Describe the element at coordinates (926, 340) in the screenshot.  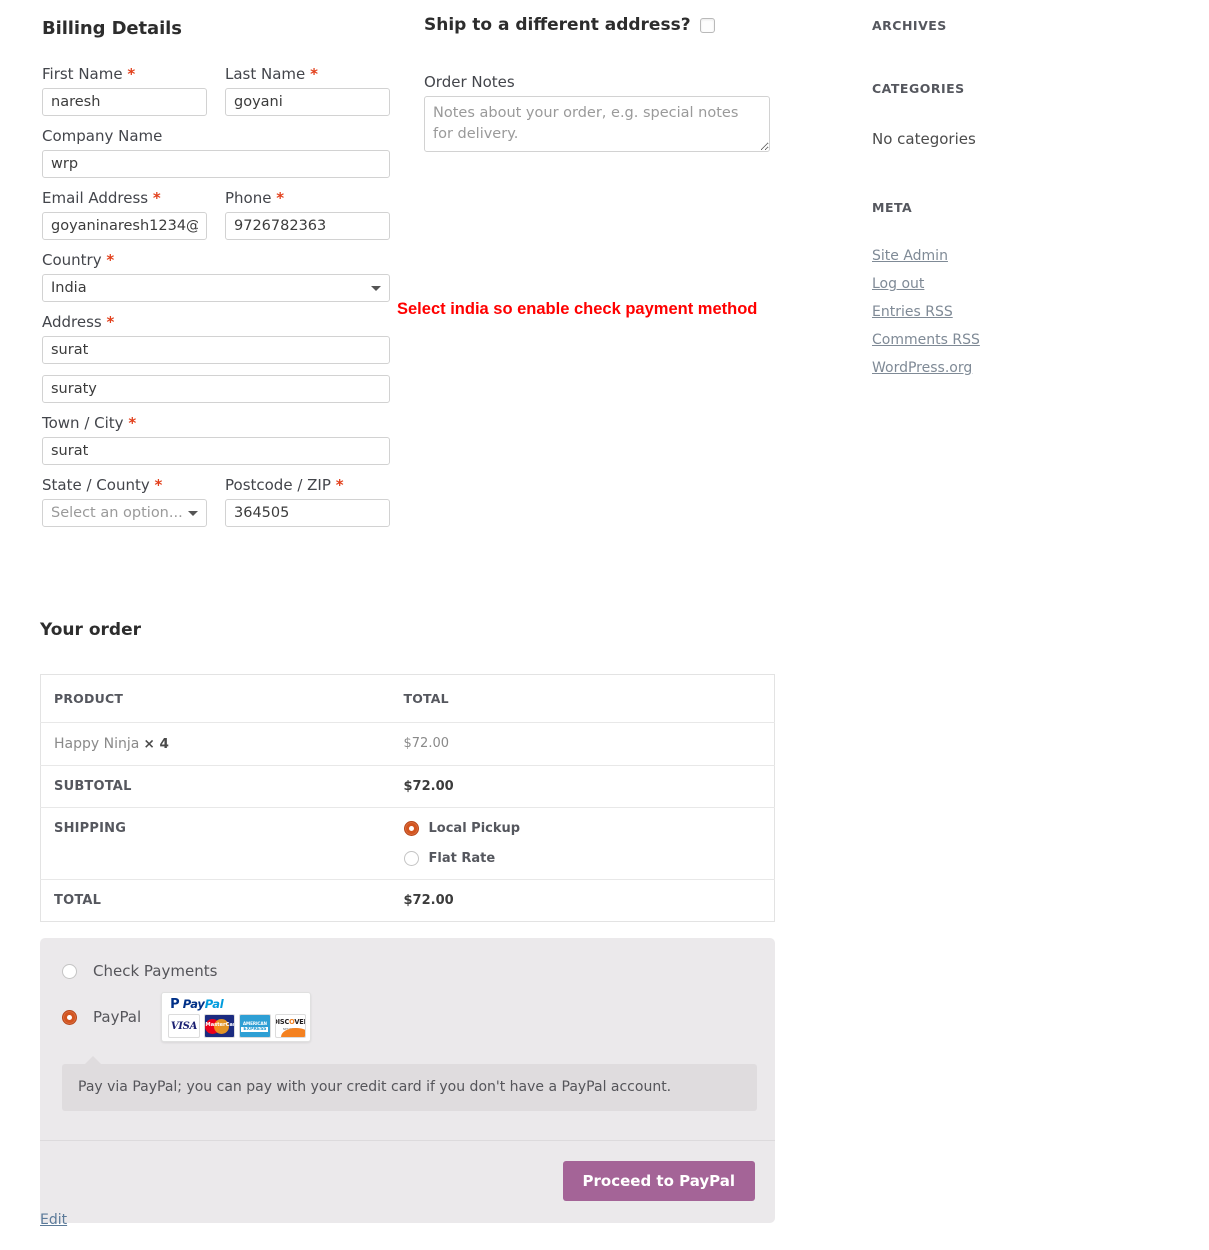
I see `meta-link-comments-rss: Comments RSS` at that location.